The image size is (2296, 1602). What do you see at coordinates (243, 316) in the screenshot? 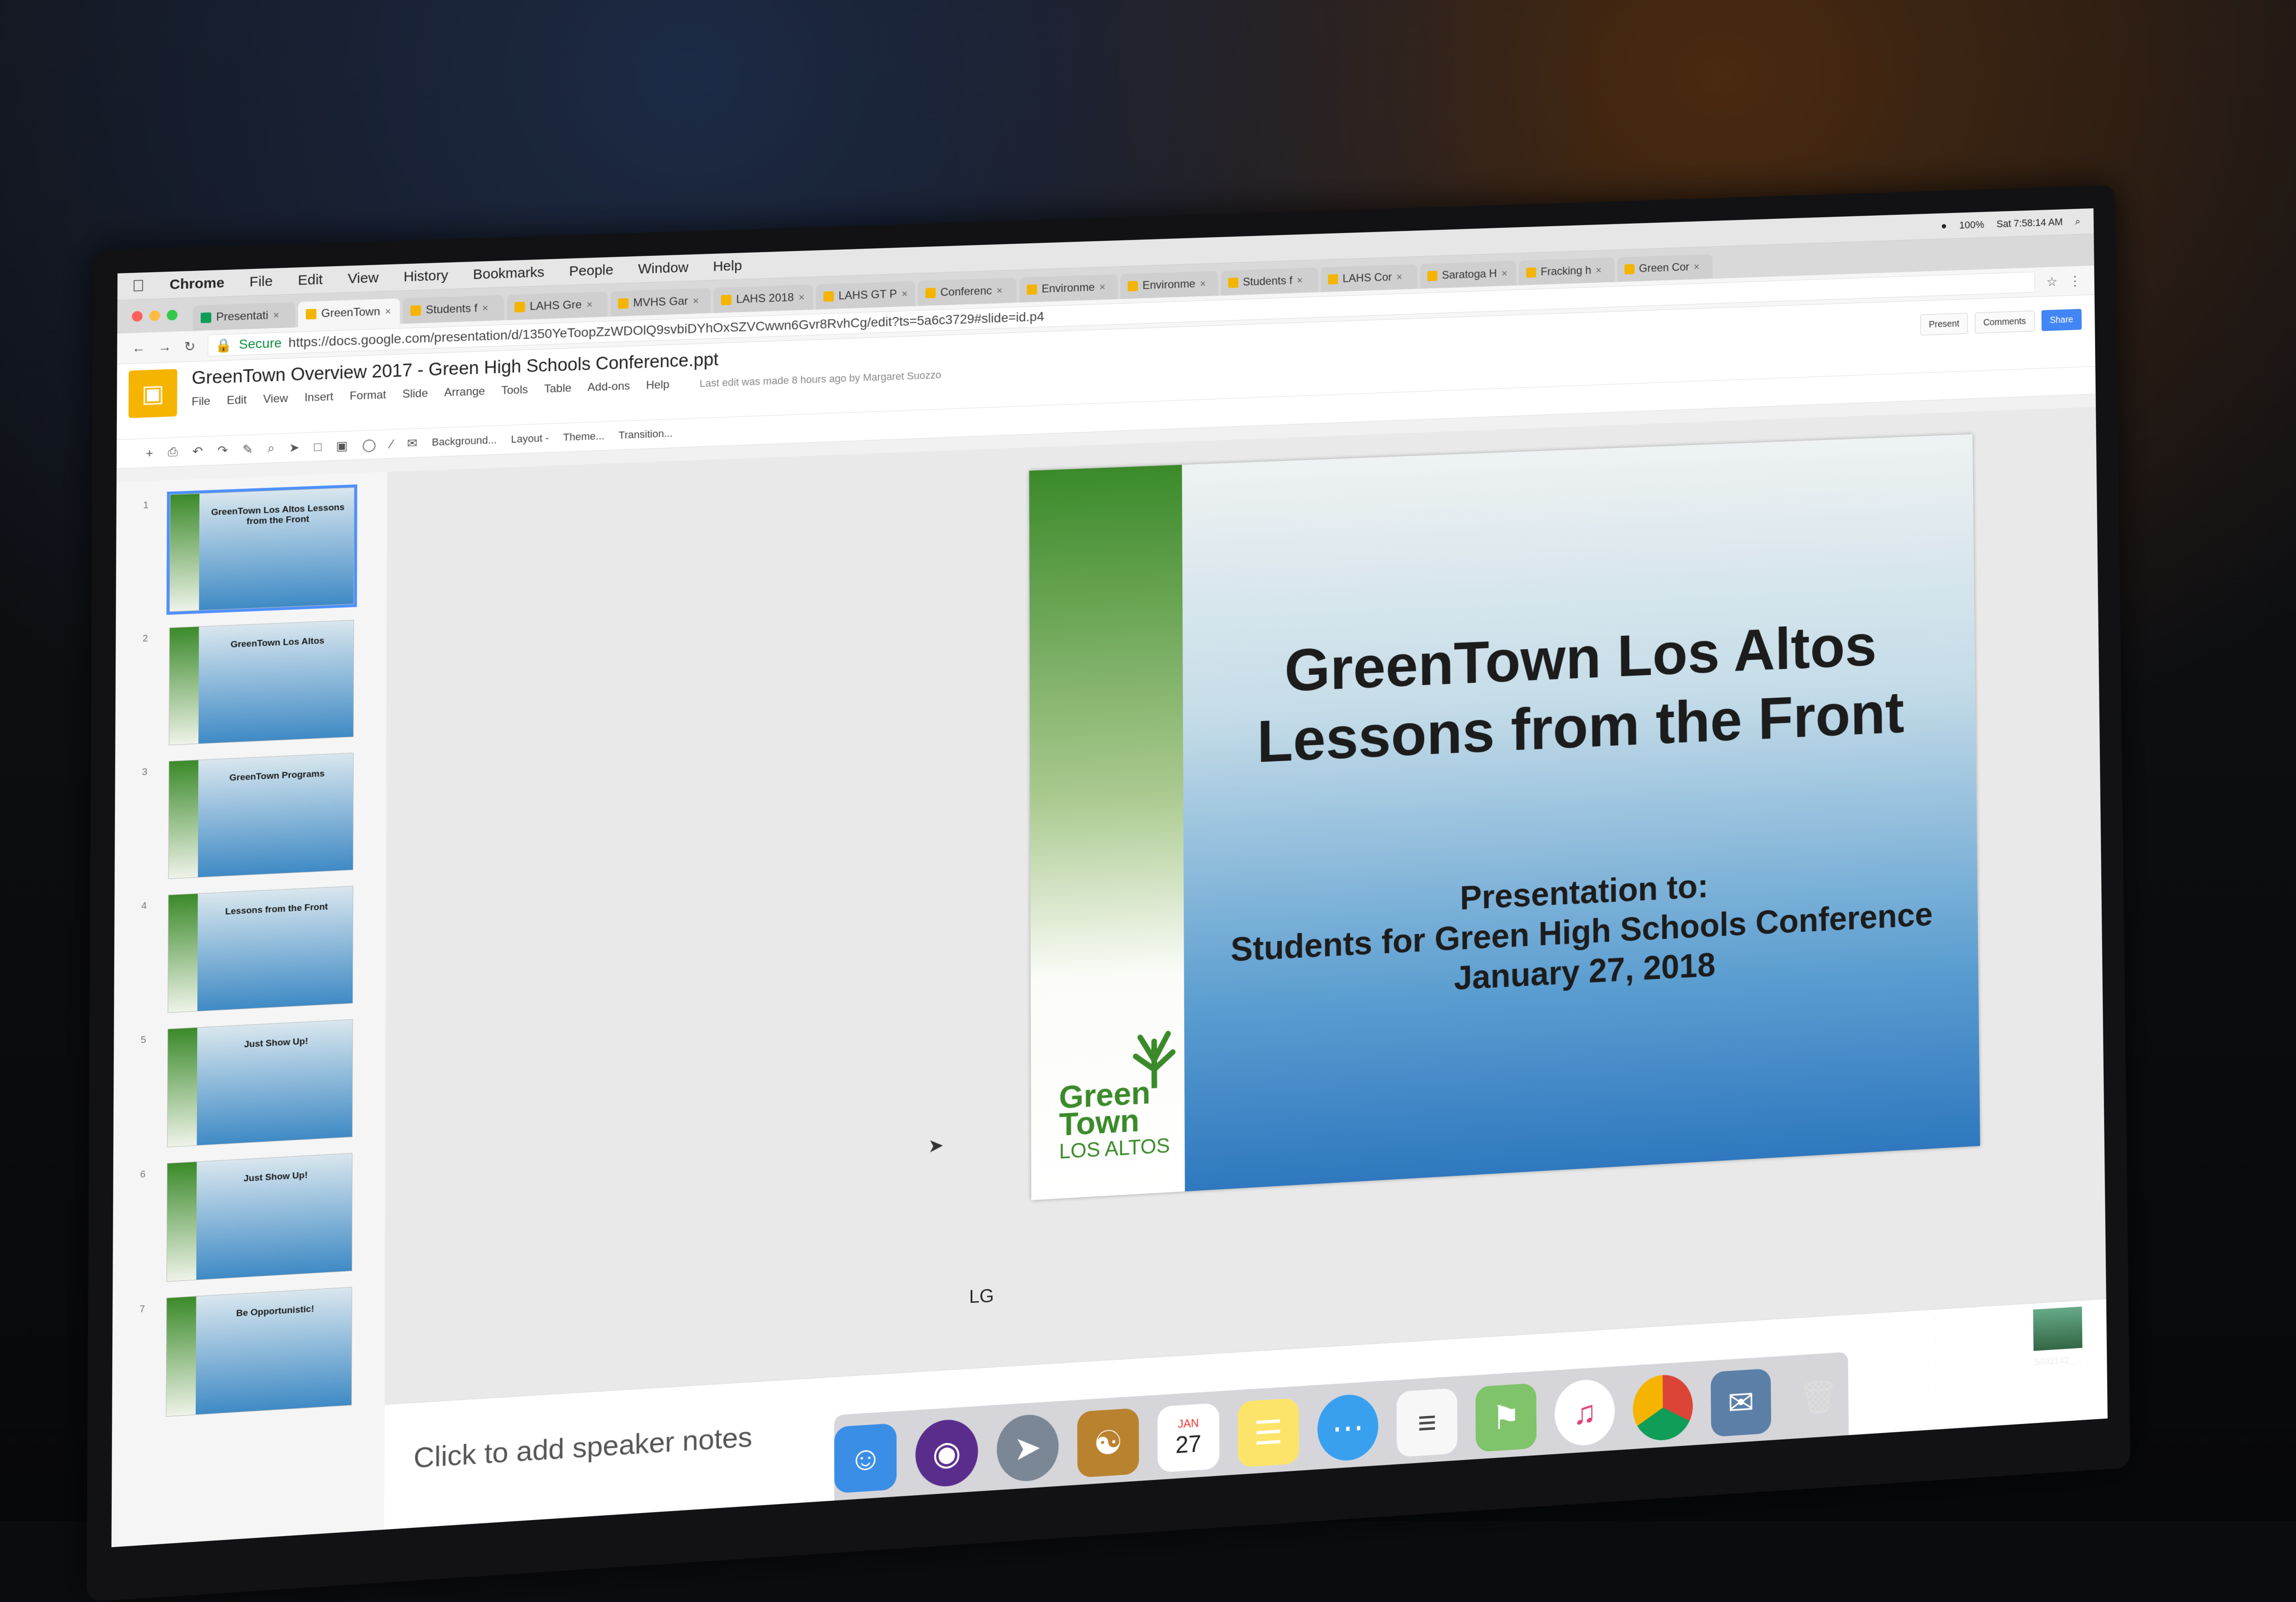
I see `browser-tab: Presentati ×` at bounding box center [243, 316].